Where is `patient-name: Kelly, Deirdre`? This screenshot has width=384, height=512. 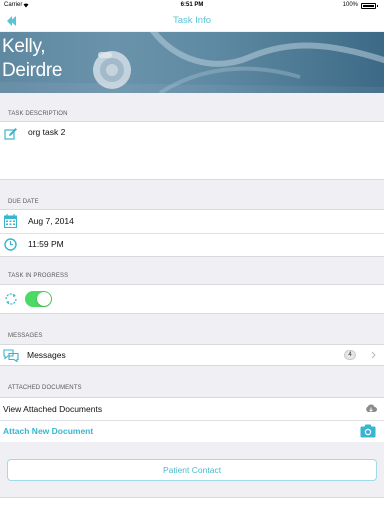
patient-name: Kelly, Deirdre is located at coordinates (32, 59).